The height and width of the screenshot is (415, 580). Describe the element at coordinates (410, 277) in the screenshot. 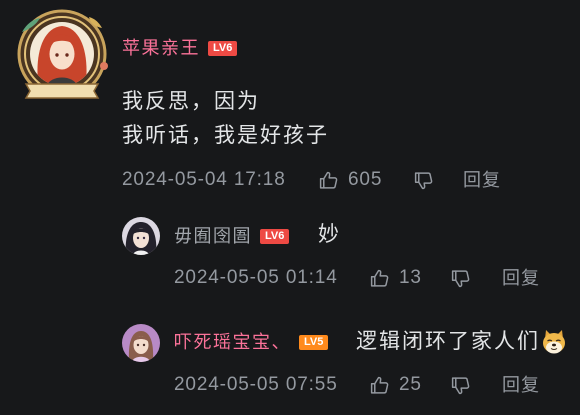

I see `like-count: 13` at that location.